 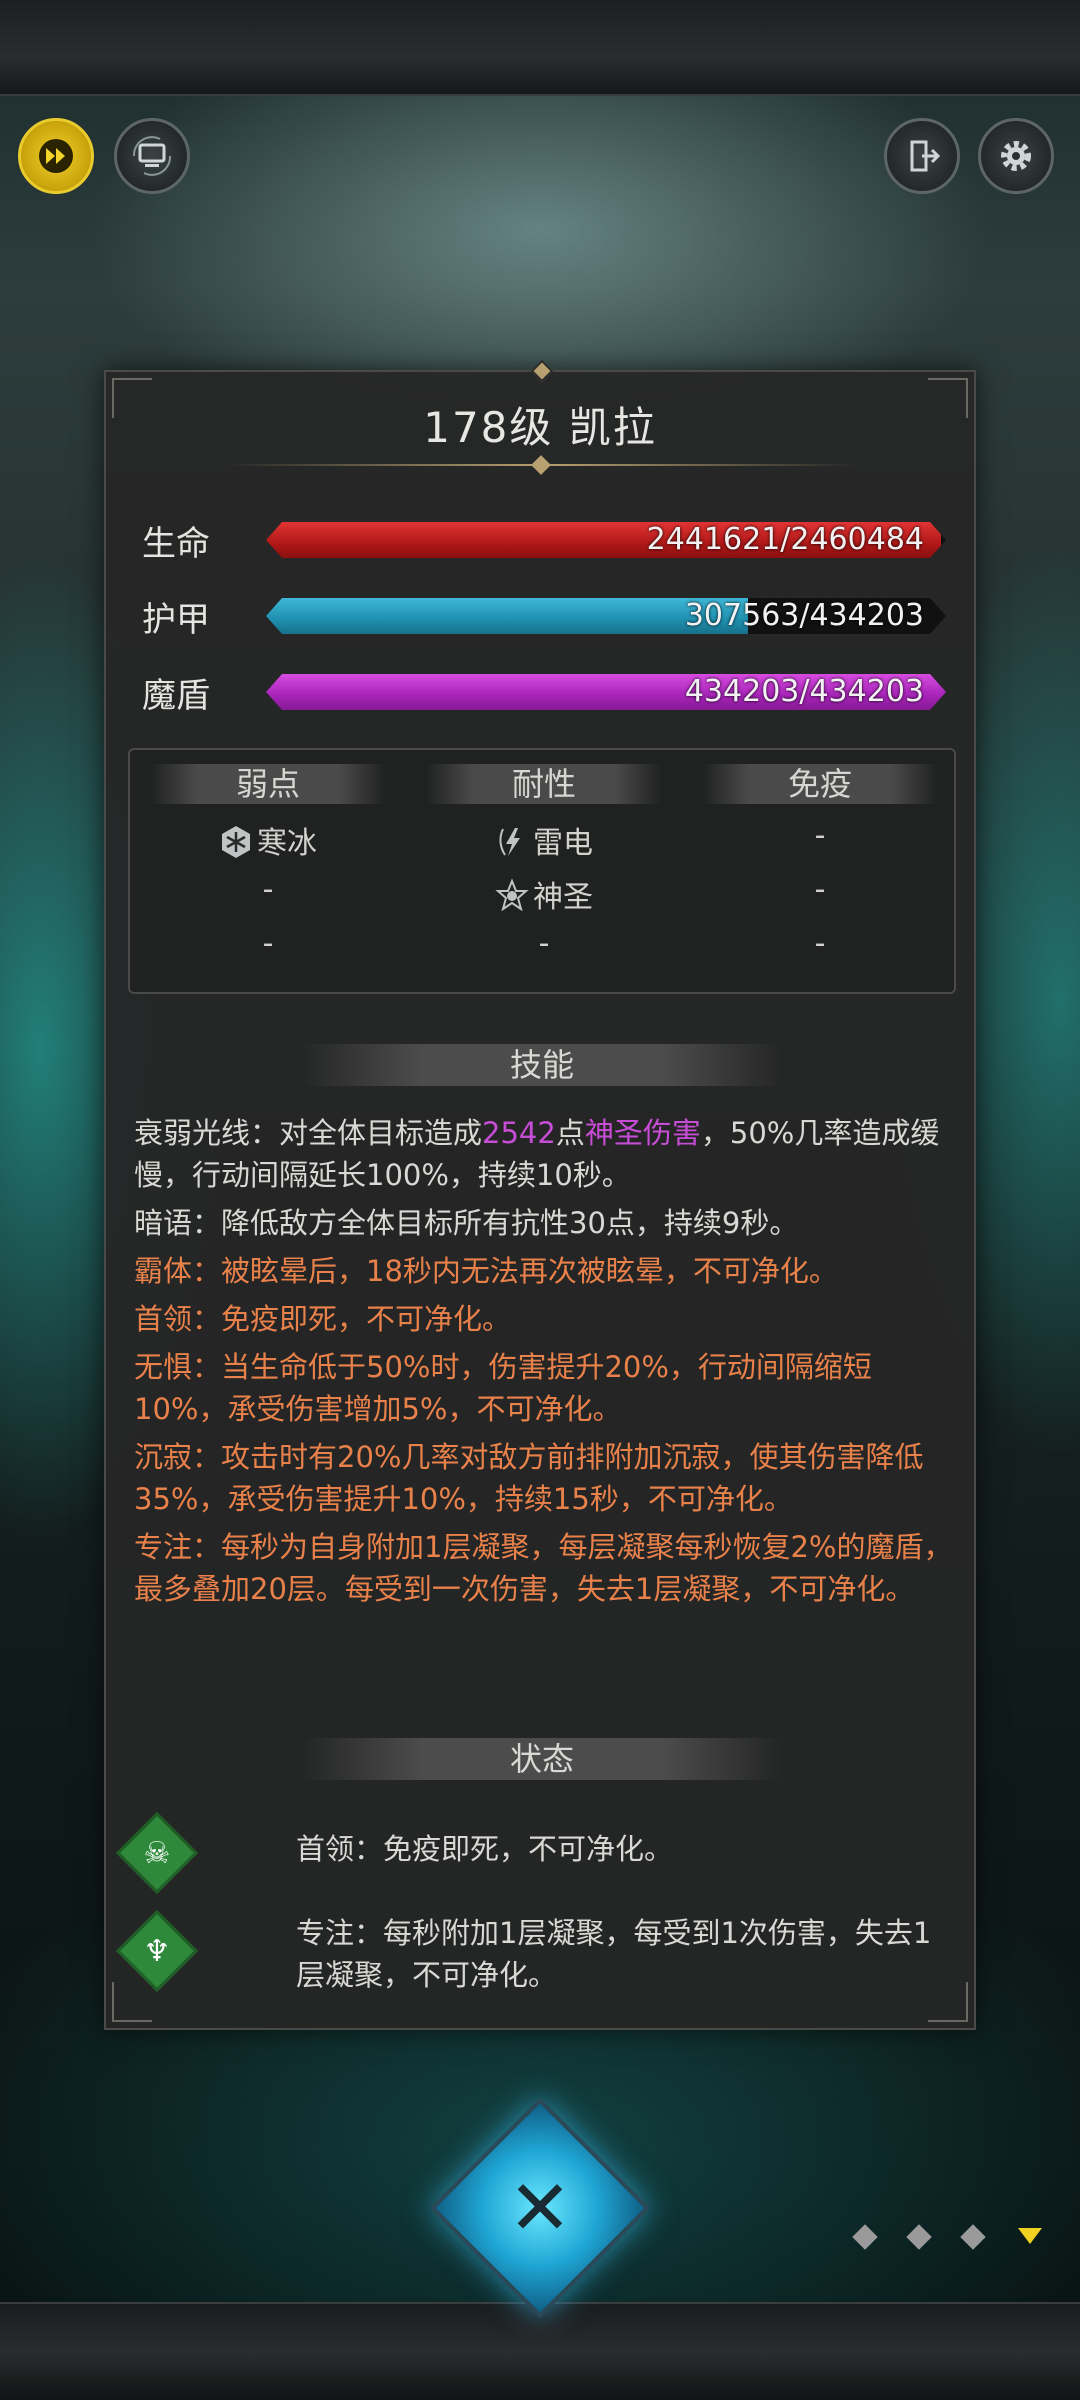 I want to click on exit-icon, so click(x=925, y=156).